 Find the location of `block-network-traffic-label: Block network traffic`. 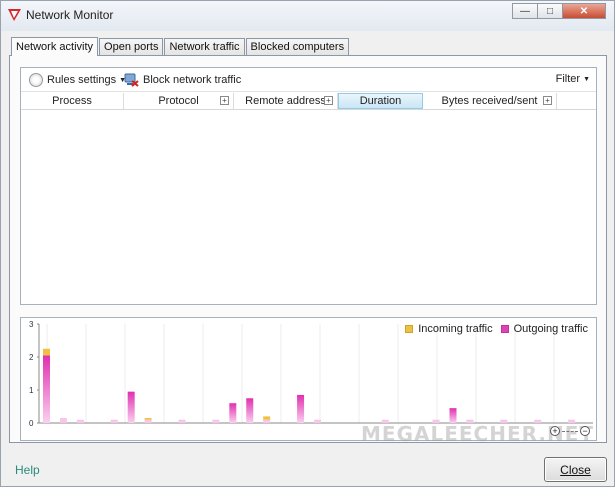

block-network-traffic-label: Block network traffic is located at coordinates (192, 80).